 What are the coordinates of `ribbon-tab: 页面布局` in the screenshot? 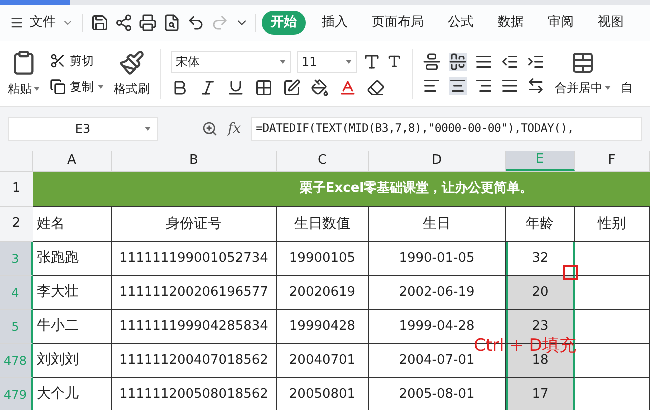 It's located at (398, 23).